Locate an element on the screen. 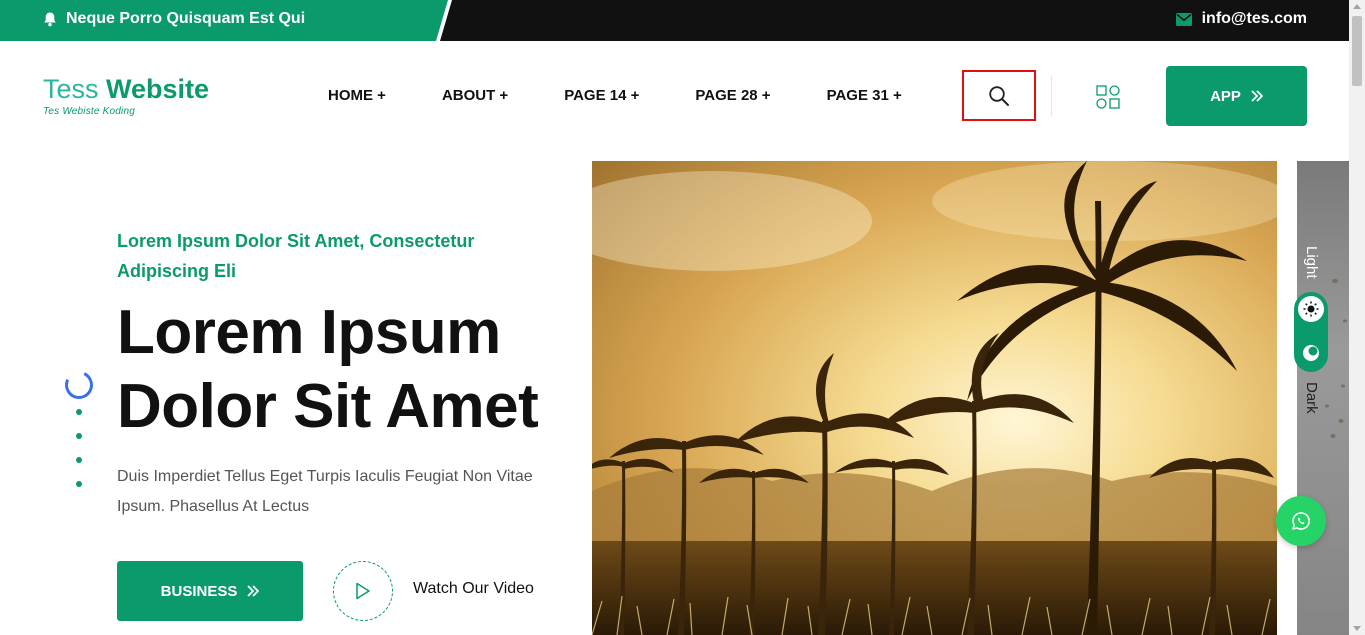  top-bar-notice-text: Neque Porro Quisquam Est Qui is located at coordinates (186, 18).